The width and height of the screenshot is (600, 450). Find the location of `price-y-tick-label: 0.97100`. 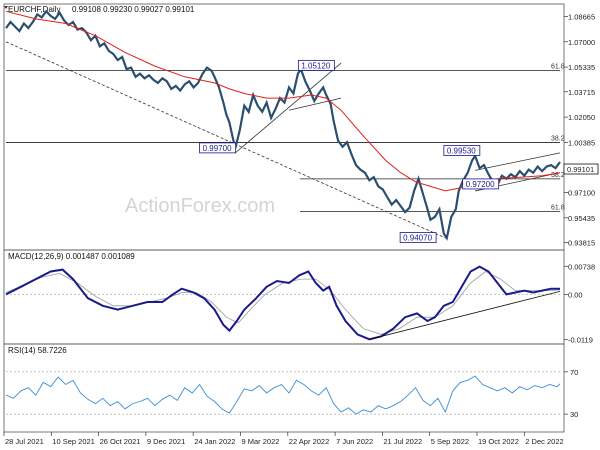

price-y-tick-label: 0.97100 is located at coordinates (581, 192).